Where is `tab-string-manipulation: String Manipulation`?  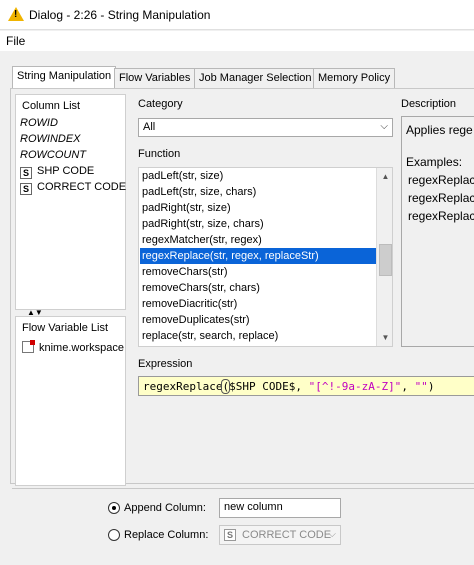 tab-string-manipulation: String Manipulation is located at coordinates (64, 77).